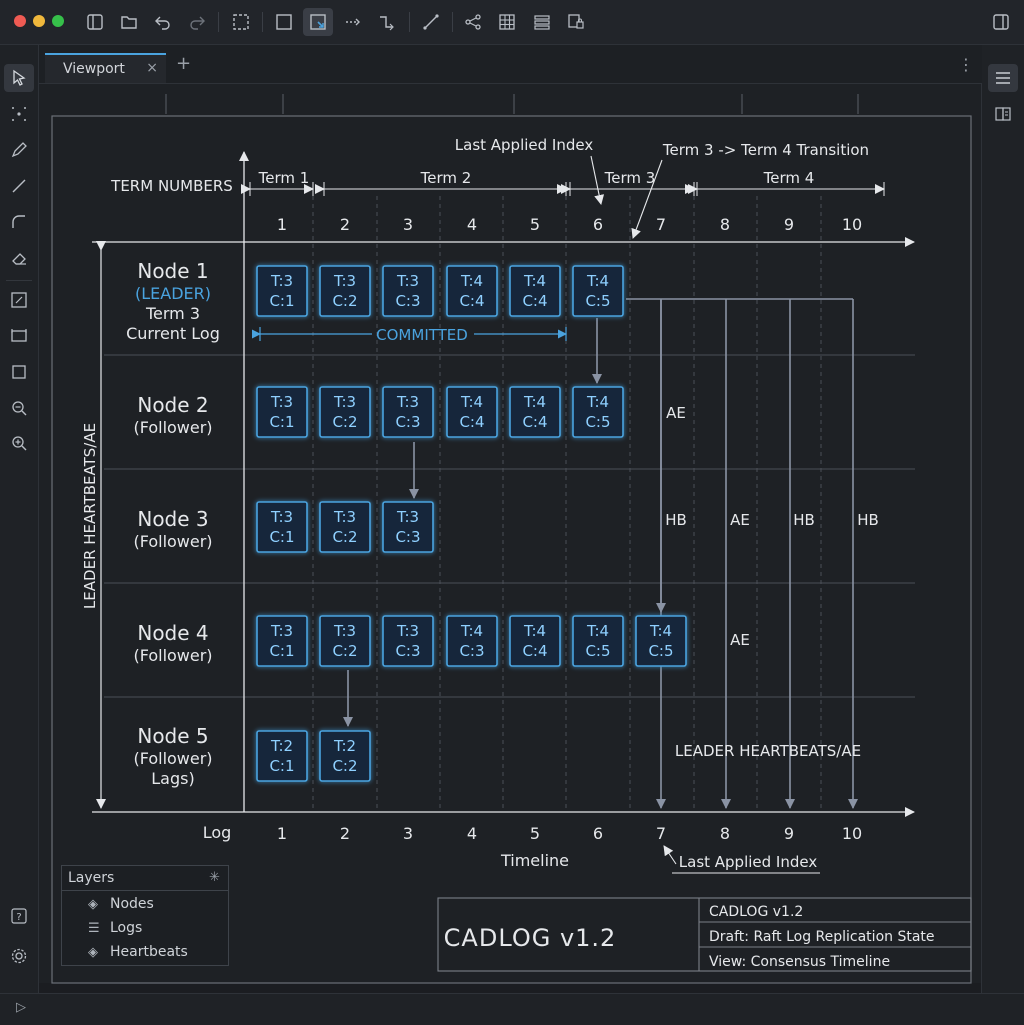 Image resolution: width=1024 pixels, height=1025 pixels. I want to click on play-icon: ▷, so click(21, 1007).